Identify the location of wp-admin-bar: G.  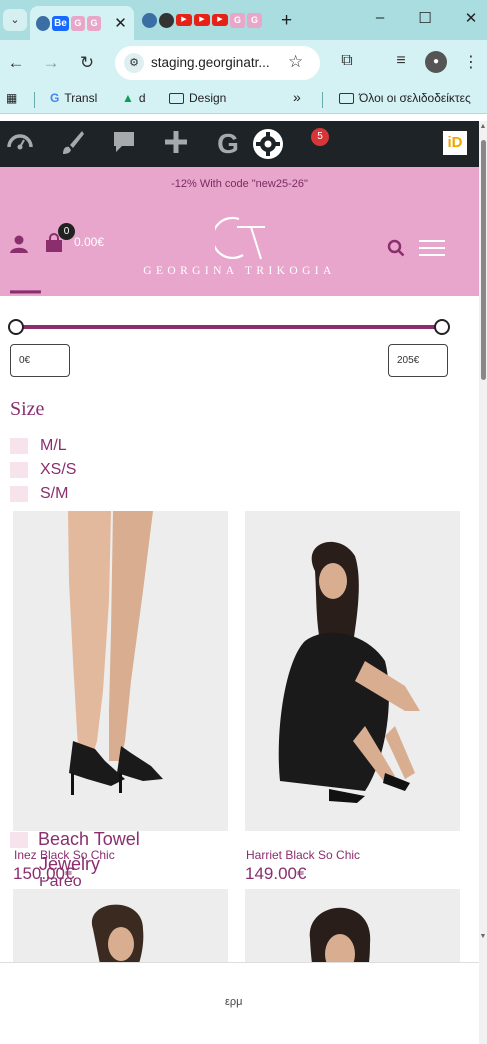
(243, 144).